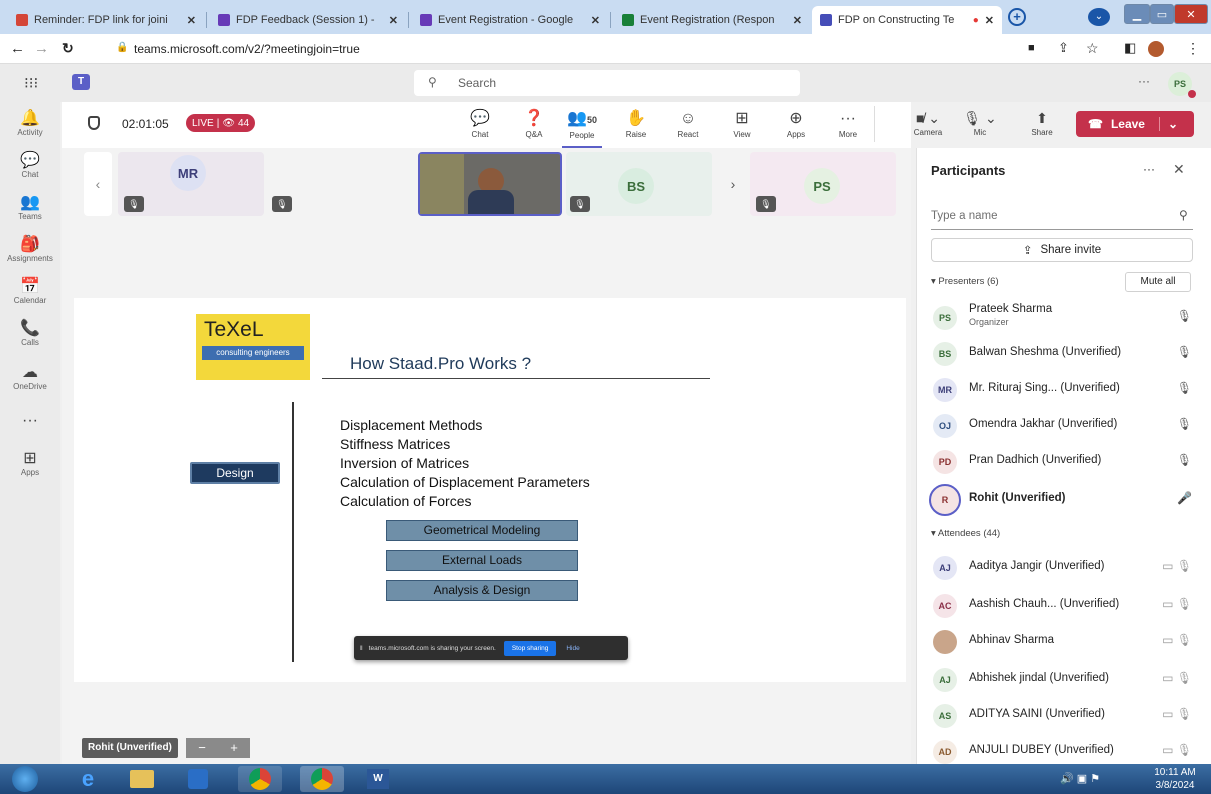 The image size is (1211, 794). What do you see at coordinates (1193, 48) in the screenshot?
I see `browser-menu-icon: ⋮` at bounding box center [1193, 48].